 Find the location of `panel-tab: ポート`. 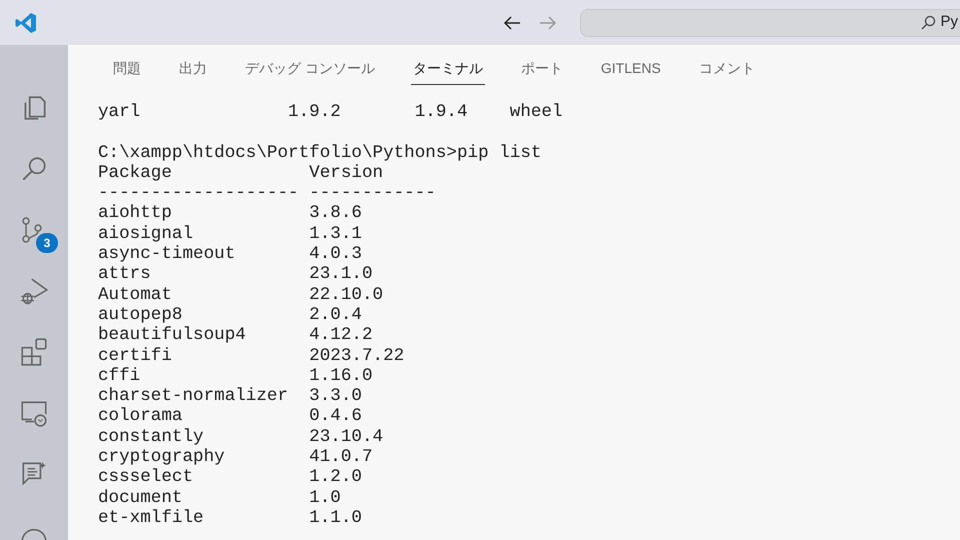

panel-tab: ポート is located at coordinates (541, 68).